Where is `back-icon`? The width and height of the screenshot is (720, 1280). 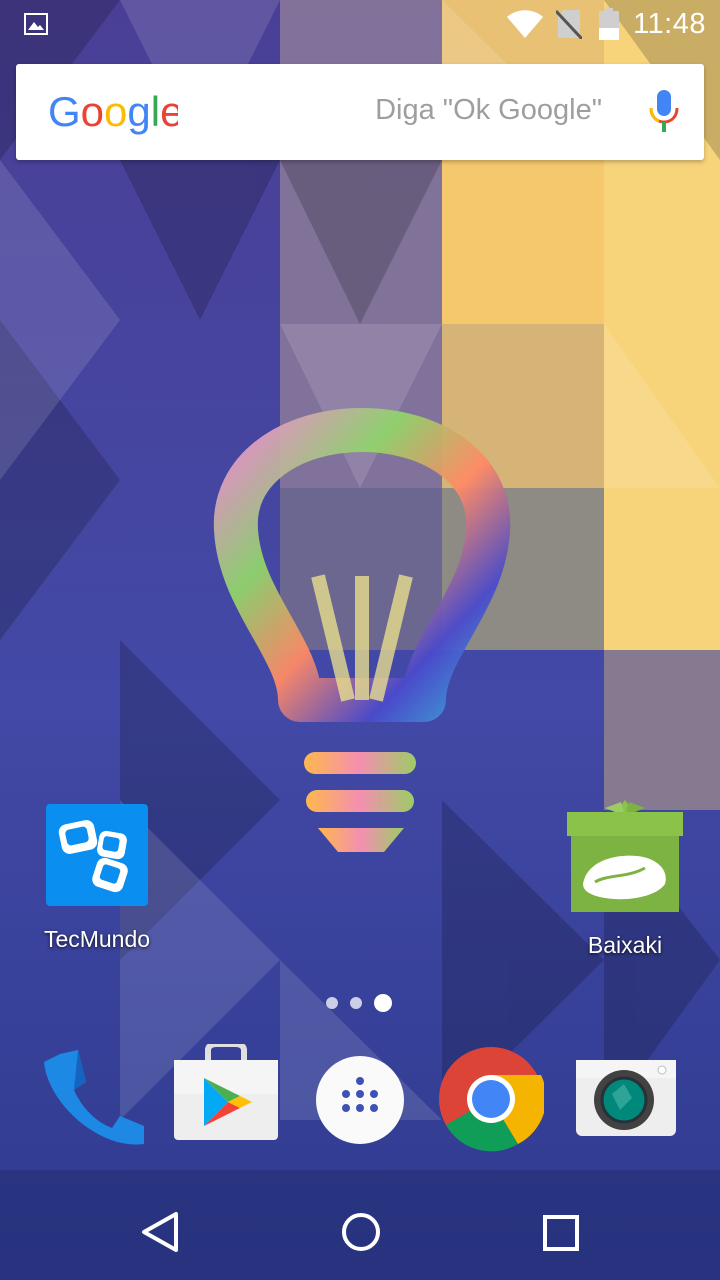 back-icon is located at coordinates (160, 1234).